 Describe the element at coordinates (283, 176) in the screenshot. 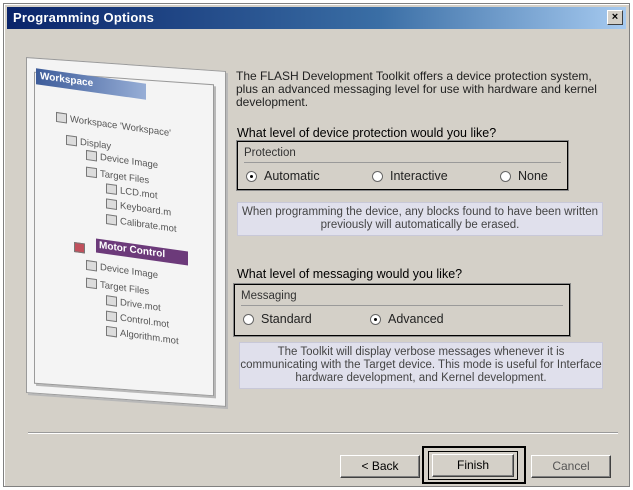

I see `radio-automatic: Automatic` at that location.